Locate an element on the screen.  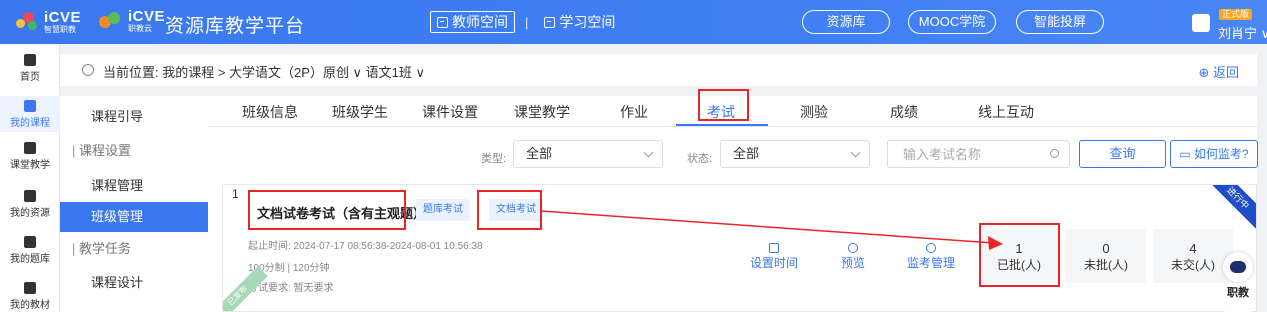
teacher-space-tab: 教师空间 is located at coordinates (472, 22).